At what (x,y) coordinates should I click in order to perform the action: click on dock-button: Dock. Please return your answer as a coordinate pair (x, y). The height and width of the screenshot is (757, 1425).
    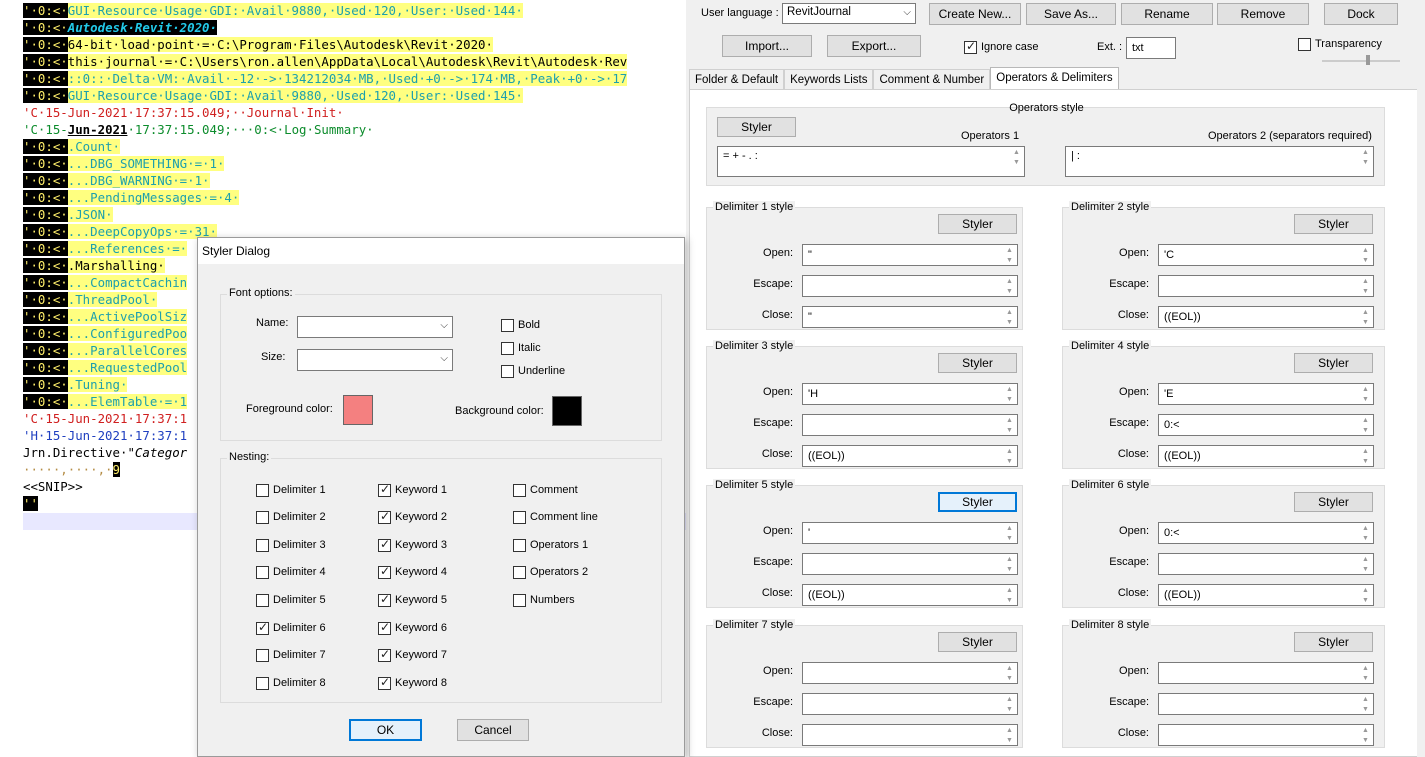
    Looking at the image, I should click on (1361, 14).